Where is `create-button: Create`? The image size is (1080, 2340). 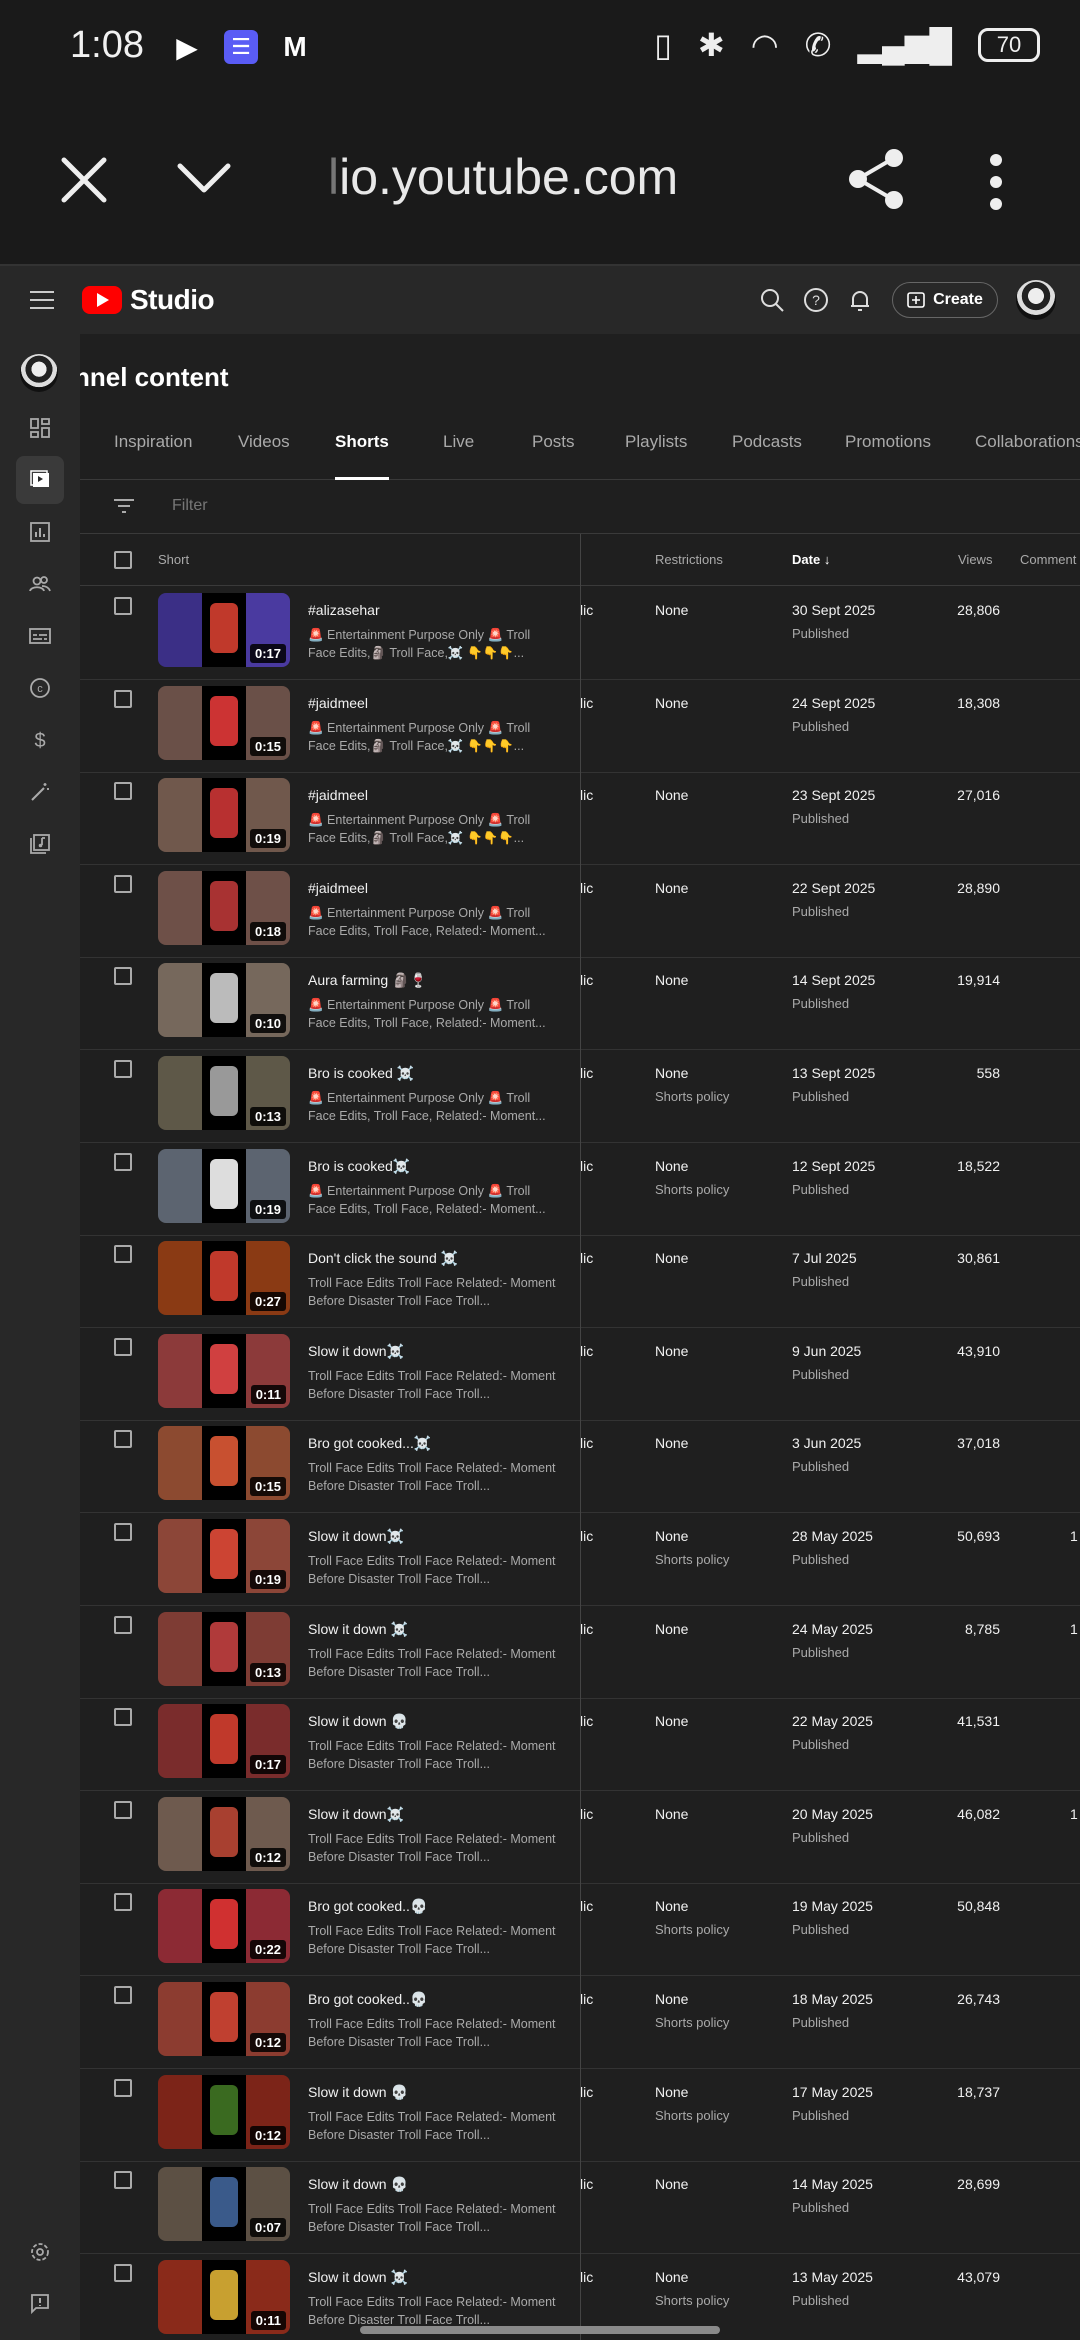
create-button: Create is located at coordinates (945, 300).